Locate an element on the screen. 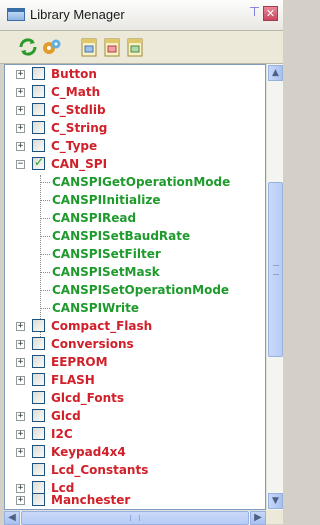 This screenshot has width=320, height=525. tree-child-item: CANSPISetMask is located at coordinates (135, 273).